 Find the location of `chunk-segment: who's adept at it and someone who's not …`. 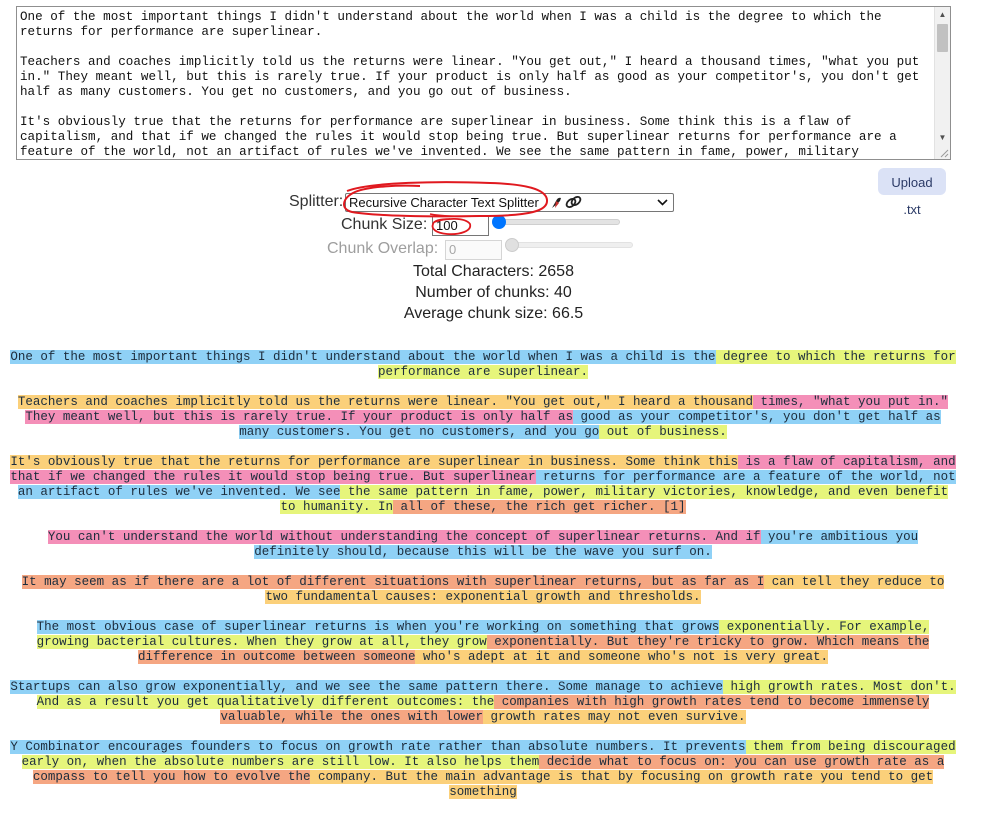

chunk-segment: who's adept at it and someone who's not … is located at coordinates (622, 657).